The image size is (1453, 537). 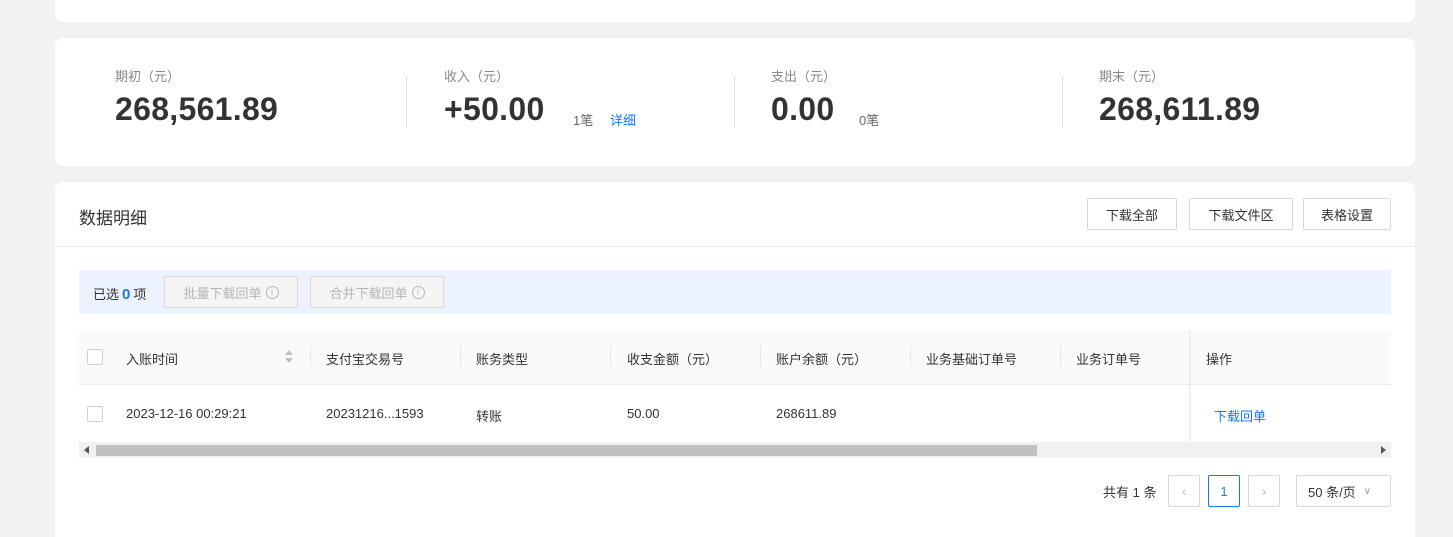 I want to click on row-checkbox, so click(x=95, y=414).